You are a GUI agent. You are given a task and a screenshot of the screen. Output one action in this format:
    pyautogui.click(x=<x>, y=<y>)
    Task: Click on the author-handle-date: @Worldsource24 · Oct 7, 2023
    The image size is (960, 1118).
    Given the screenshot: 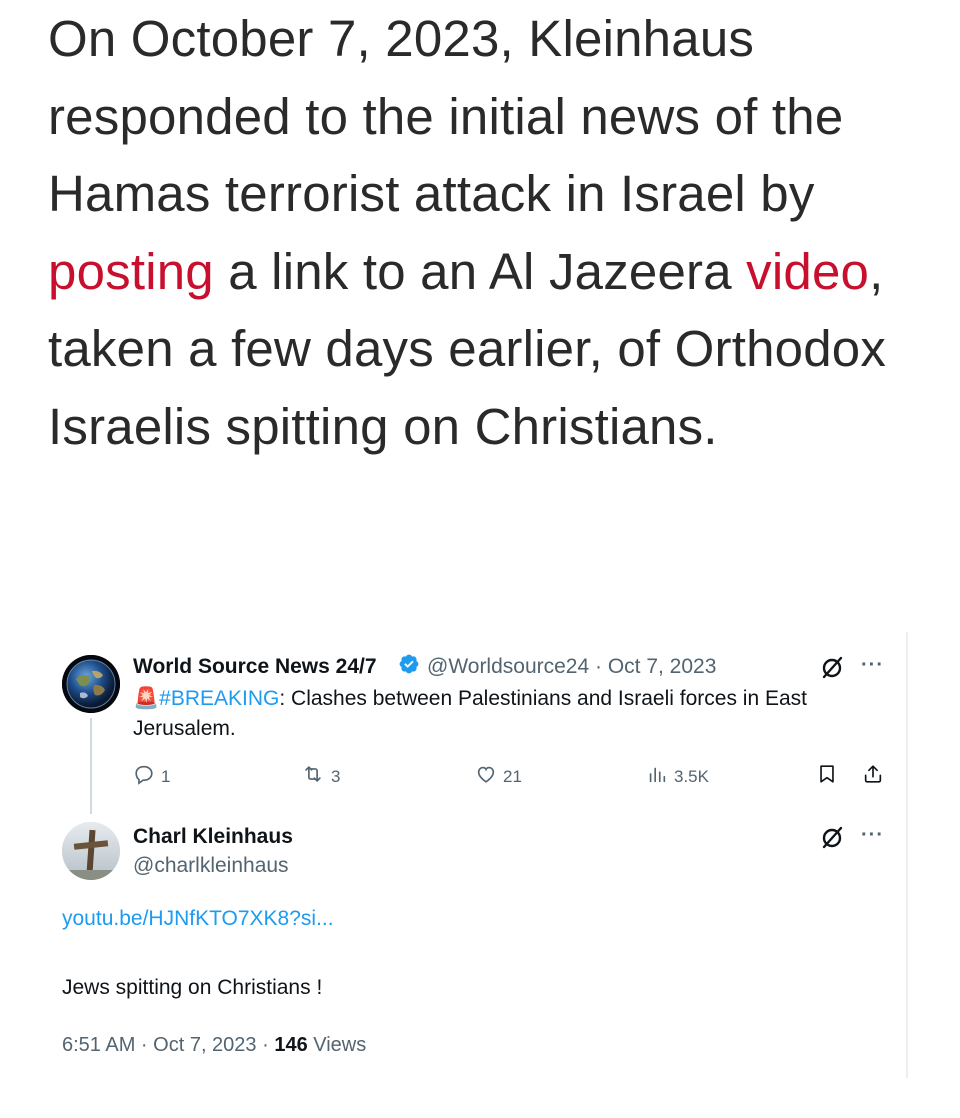 What is the action you would take?
    pyautogui.click(x=571, y=667)
    